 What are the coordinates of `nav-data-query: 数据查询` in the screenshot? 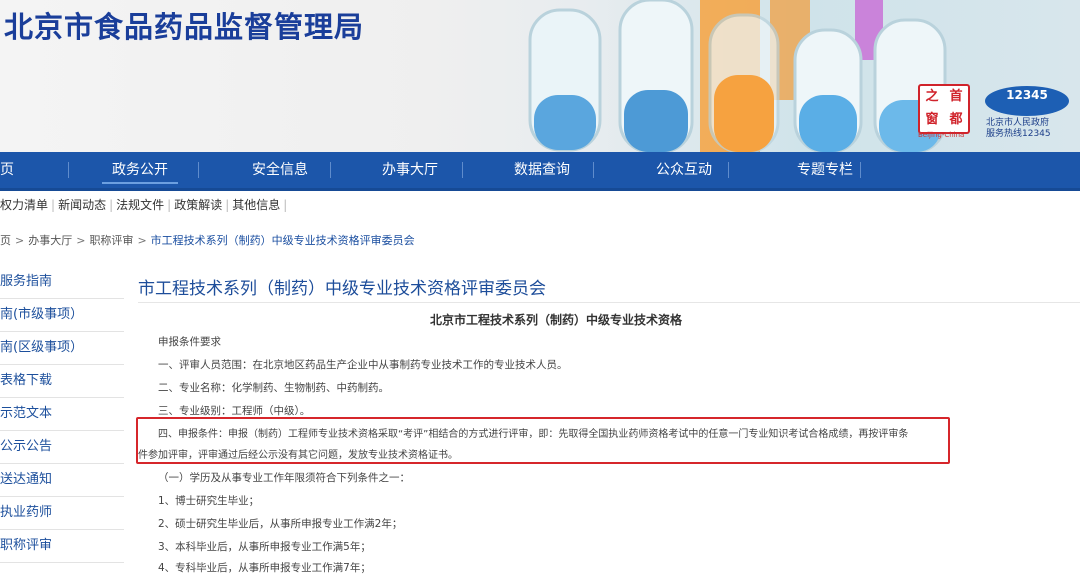 It's located at (542, 170).